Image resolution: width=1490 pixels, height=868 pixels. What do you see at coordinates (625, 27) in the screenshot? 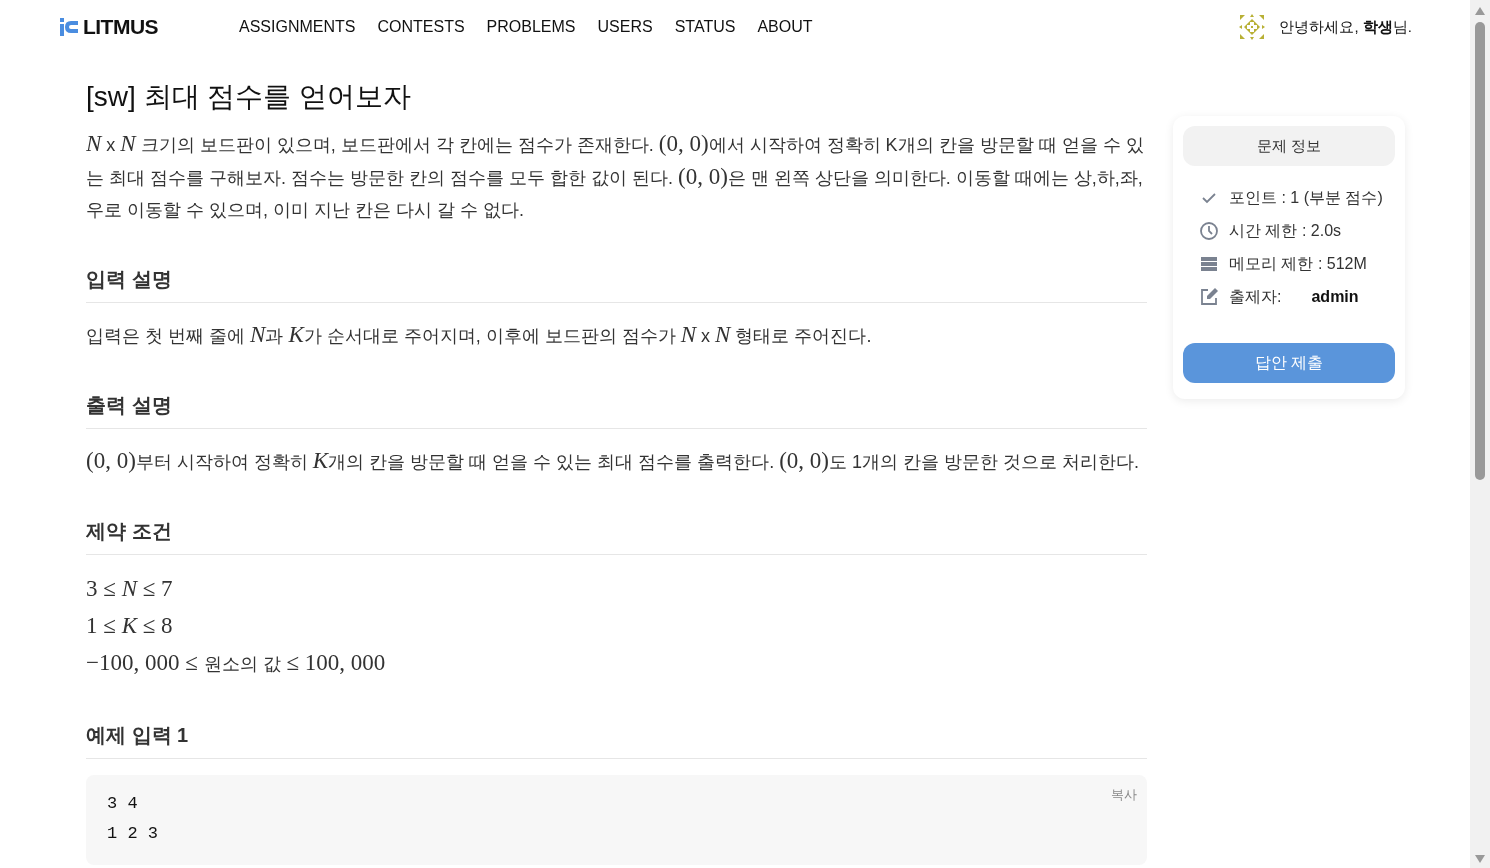
I see `nav-link: USERS` at bounding box center [625, 27].